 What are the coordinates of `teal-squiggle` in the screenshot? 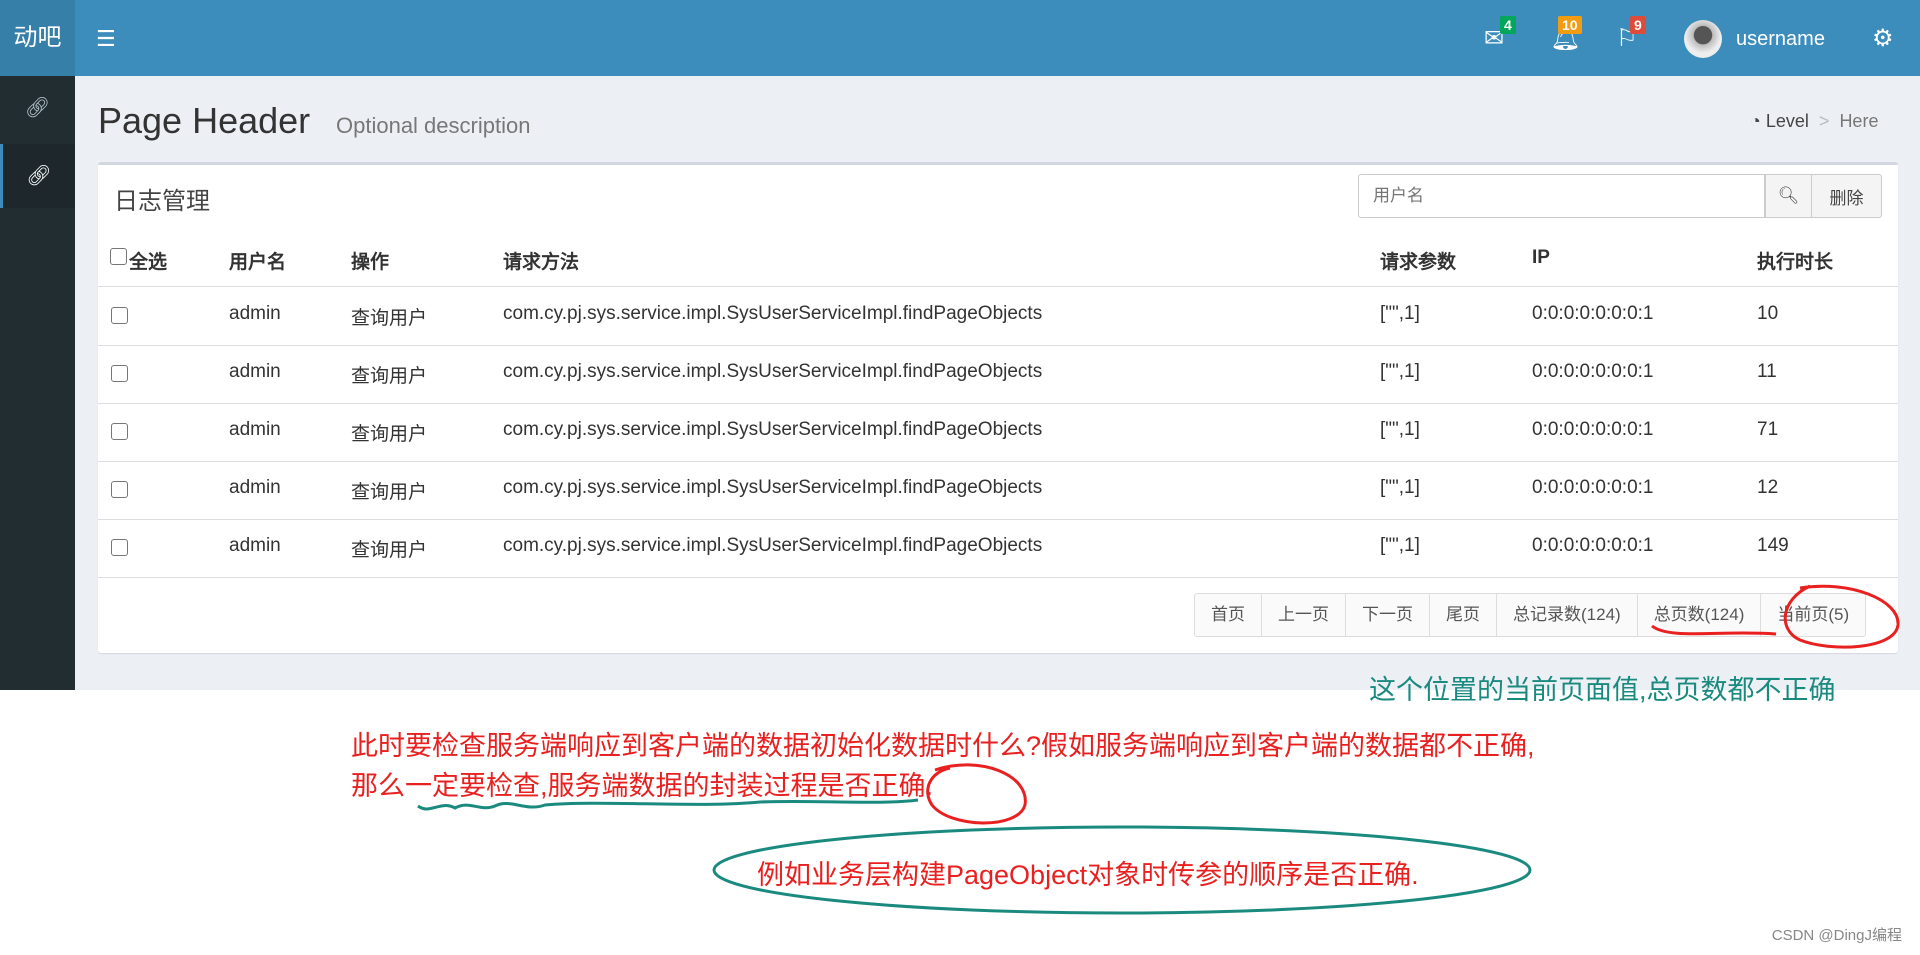 It's located at (668, 804).